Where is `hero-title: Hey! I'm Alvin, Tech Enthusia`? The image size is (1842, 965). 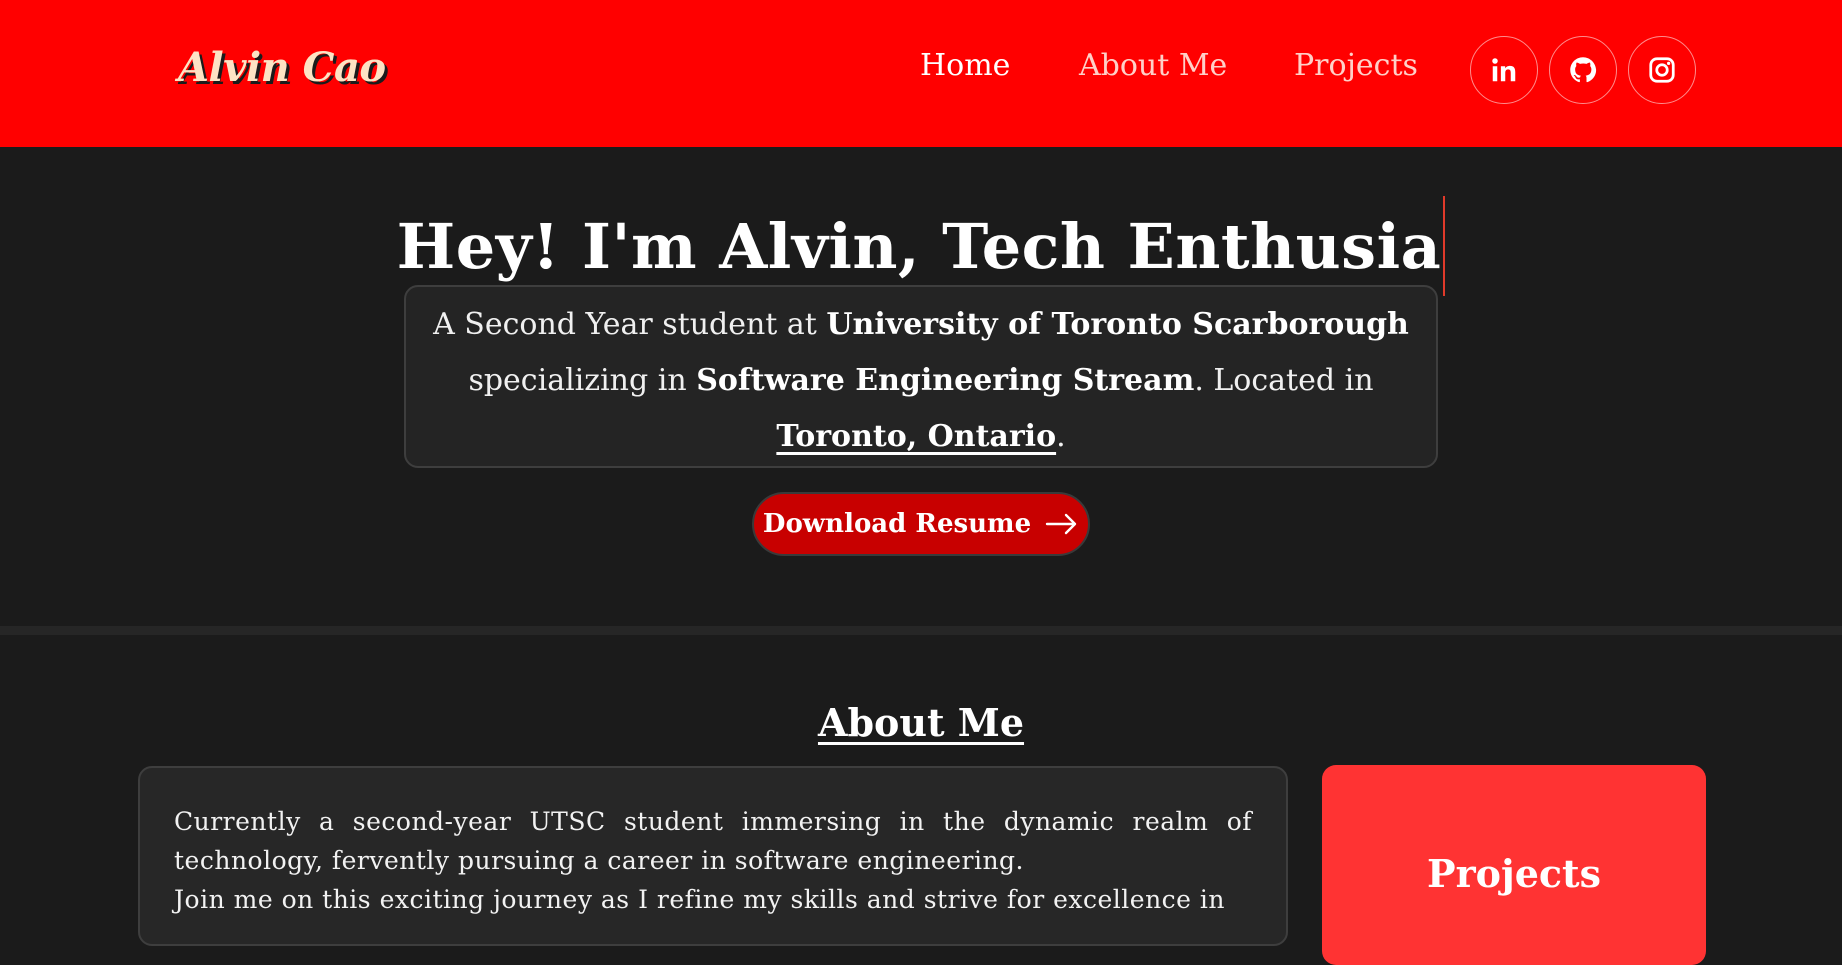
hero-title: Hey! I'm Alvin, Tech Enthusia is located at coordinates (921, 246).